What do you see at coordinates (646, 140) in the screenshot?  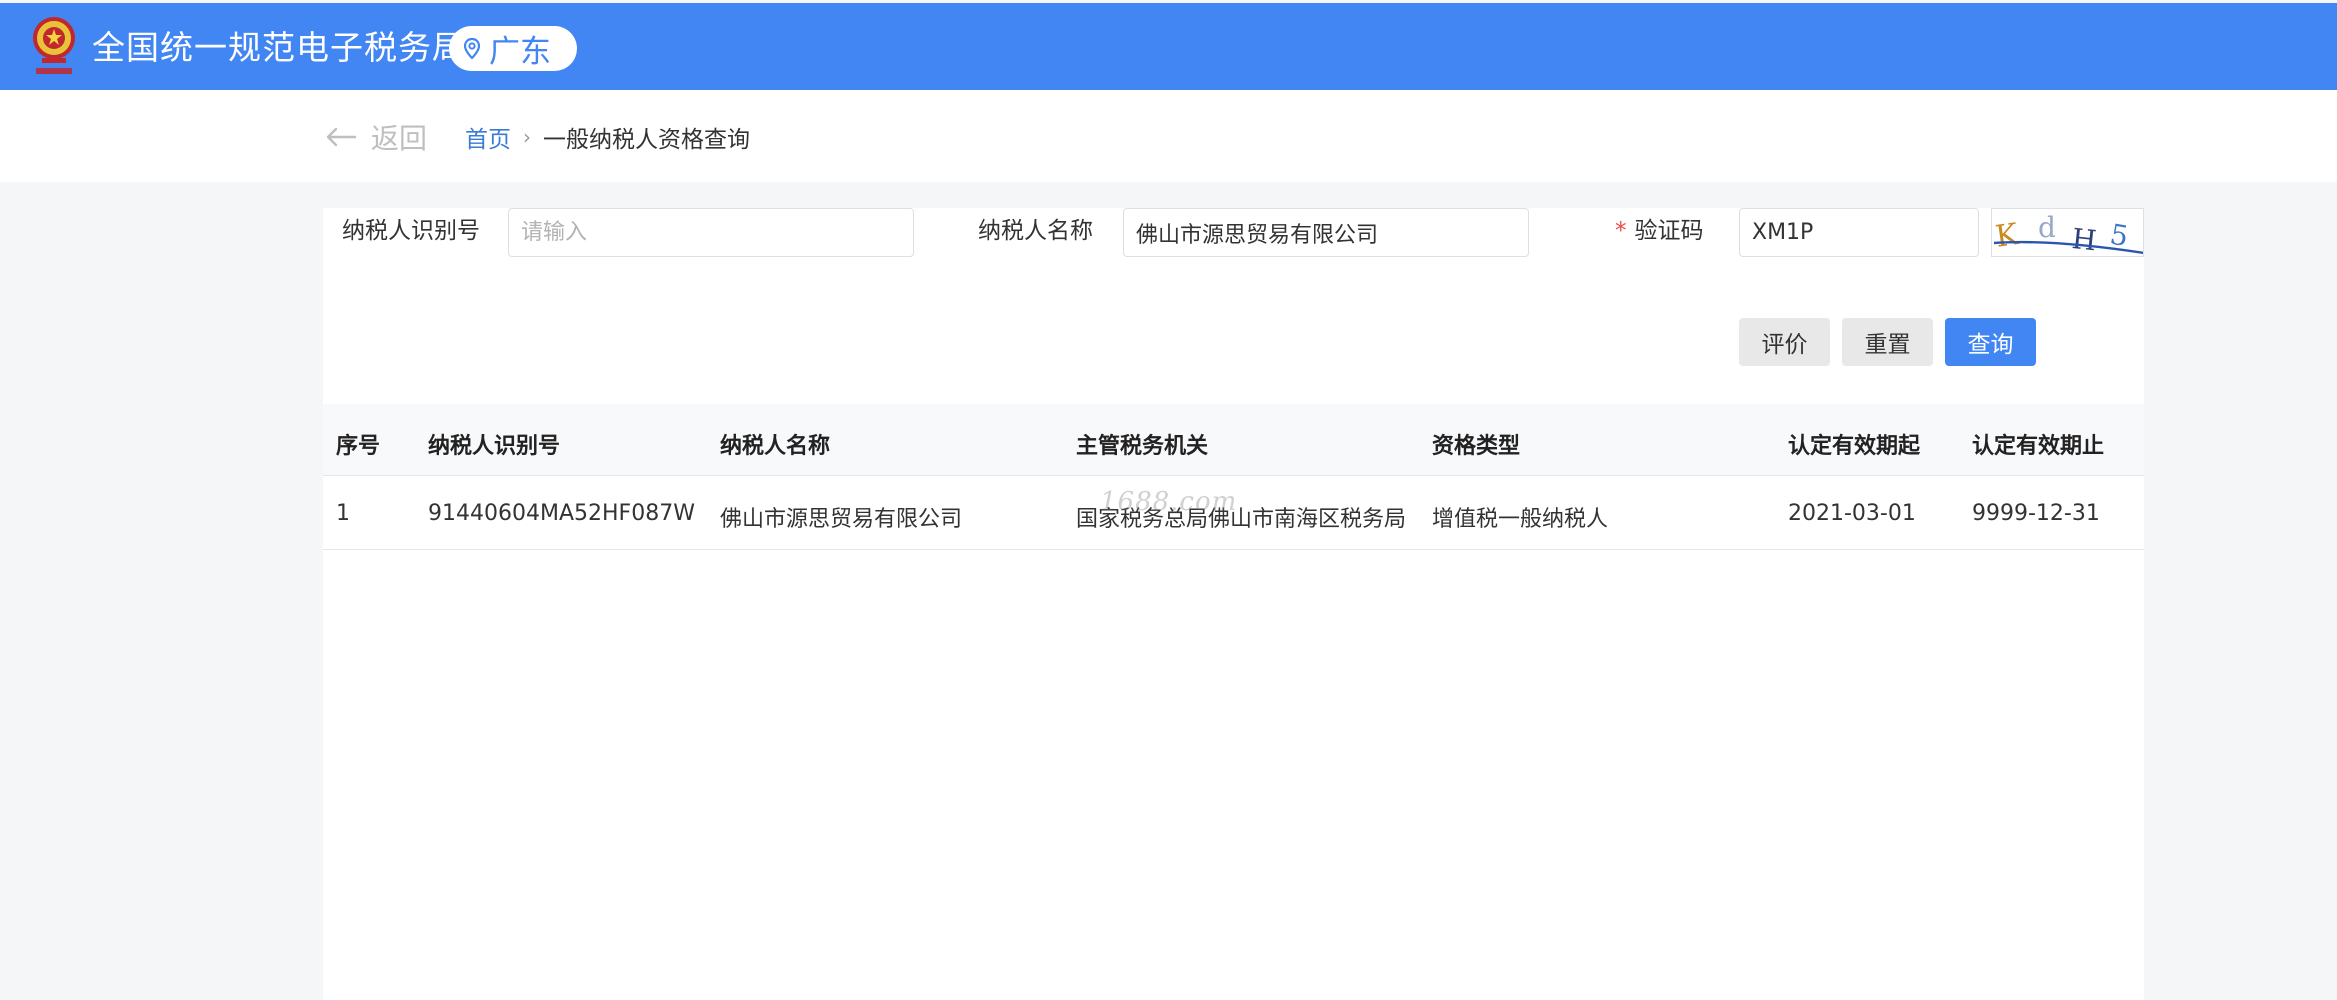 I see `breadcrumb-current: 一般纳税人资格查询` at bounding box center [646, 140].